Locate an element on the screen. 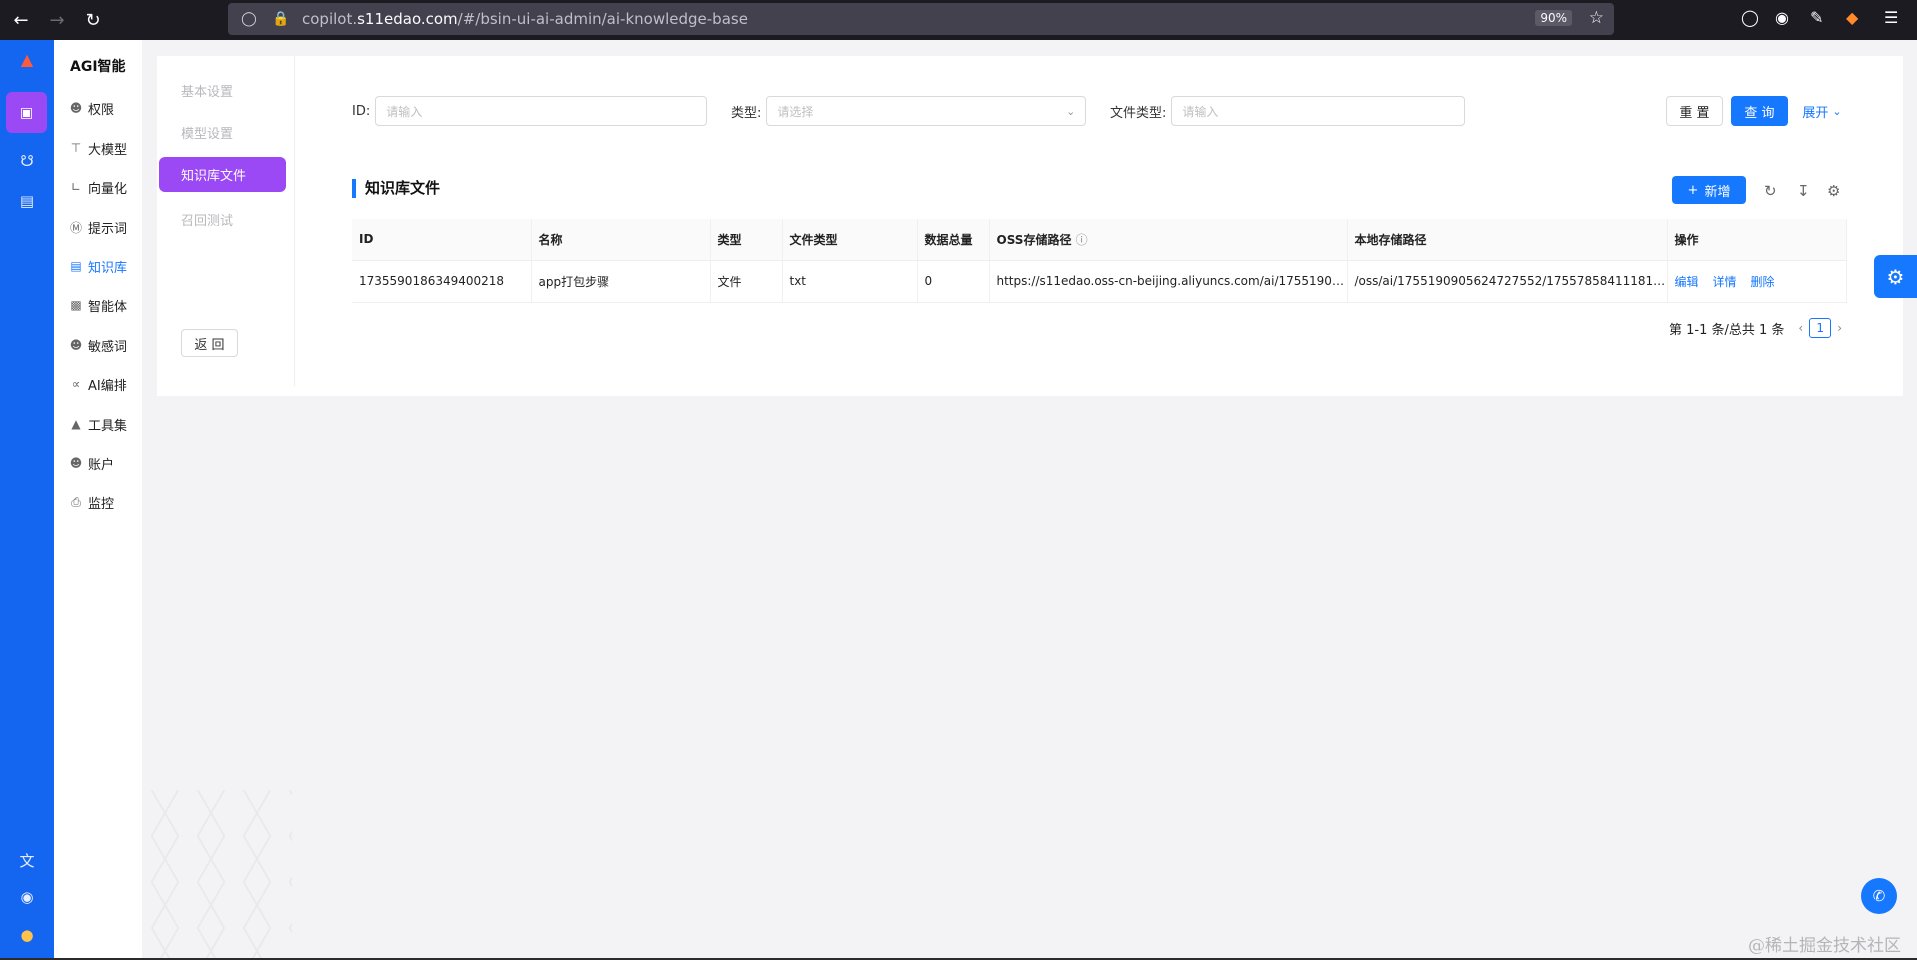 The image size is (1917, 960). lock-icon: 🔒 is located at coordinates (281, 19).